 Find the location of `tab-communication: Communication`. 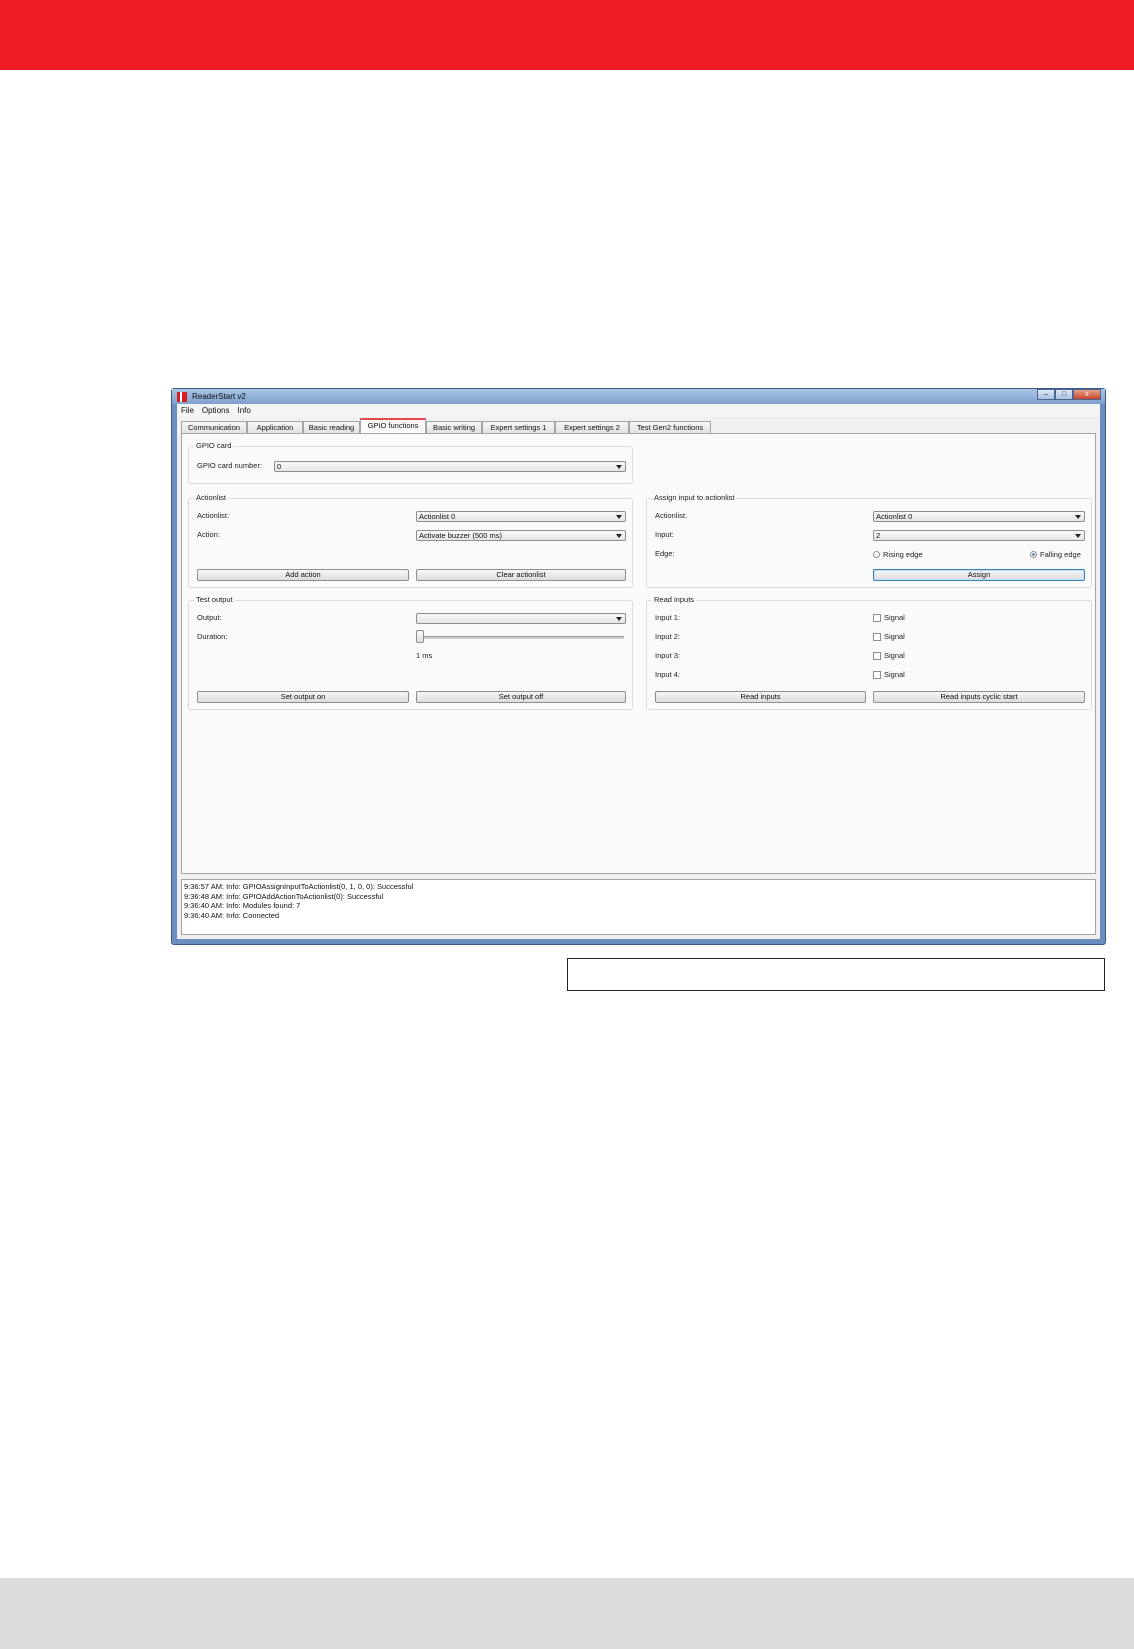

tab-communication: Communication is located at coordinates (214, 427).